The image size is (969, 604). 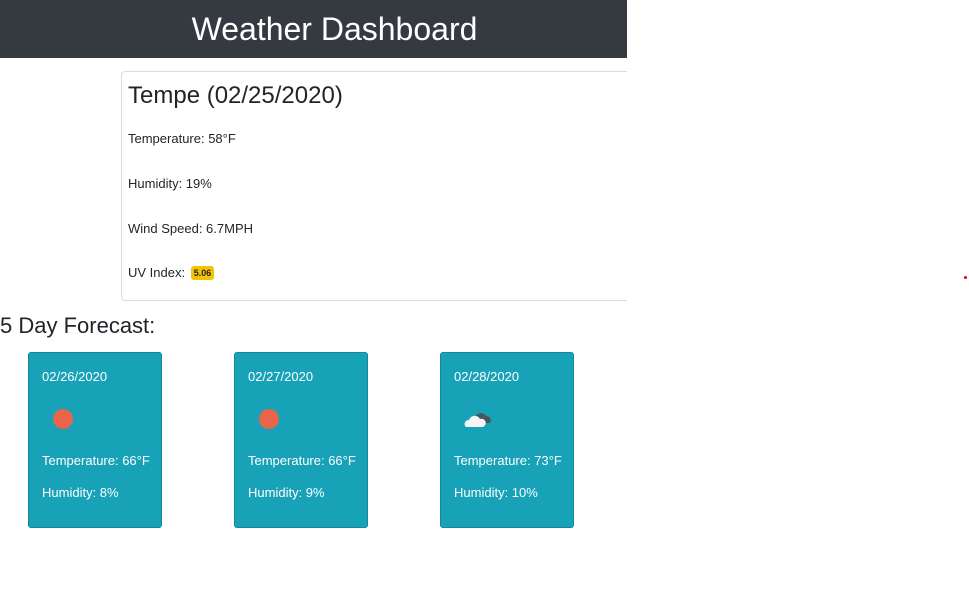 I want to click on forecast-humidity: Humidity: 8%, so click(x=80, y=492).